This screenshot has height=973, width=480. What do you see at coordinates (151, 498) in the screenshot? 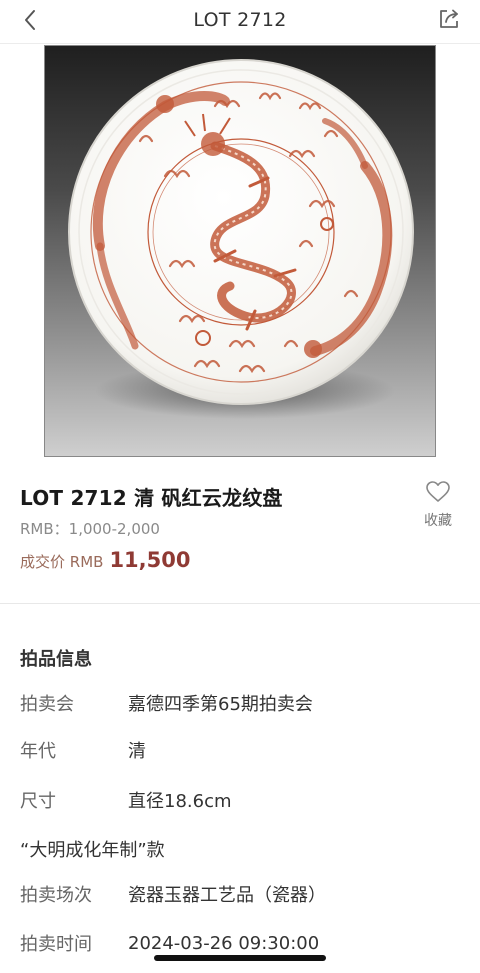
I see `lot-title: LOT 2712 清 矾红云龙纹盘` at bounding box center [151, 498].